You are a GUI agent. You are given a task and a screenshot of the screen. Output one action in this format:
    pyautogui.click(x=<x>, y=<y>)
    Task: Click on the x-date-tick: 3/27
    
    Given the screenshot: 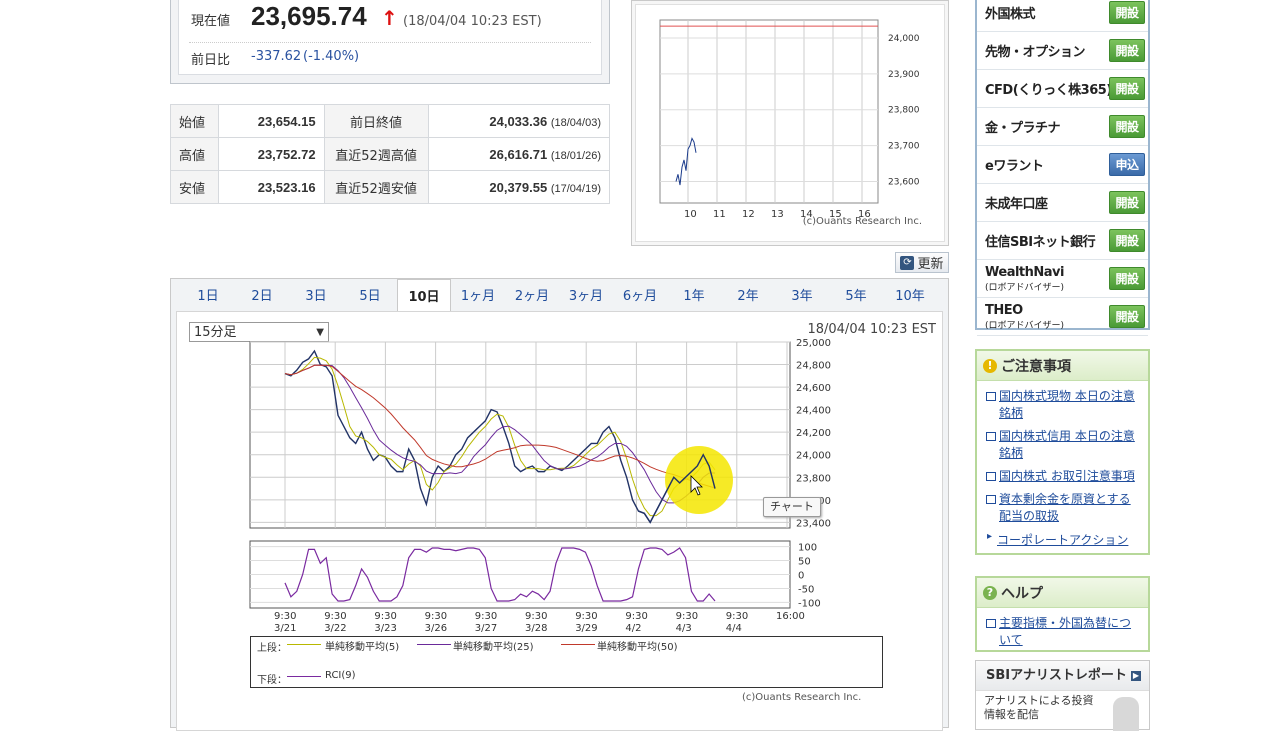 What is the action you would take?
    pyautogui.click(x=486, y=628)
    